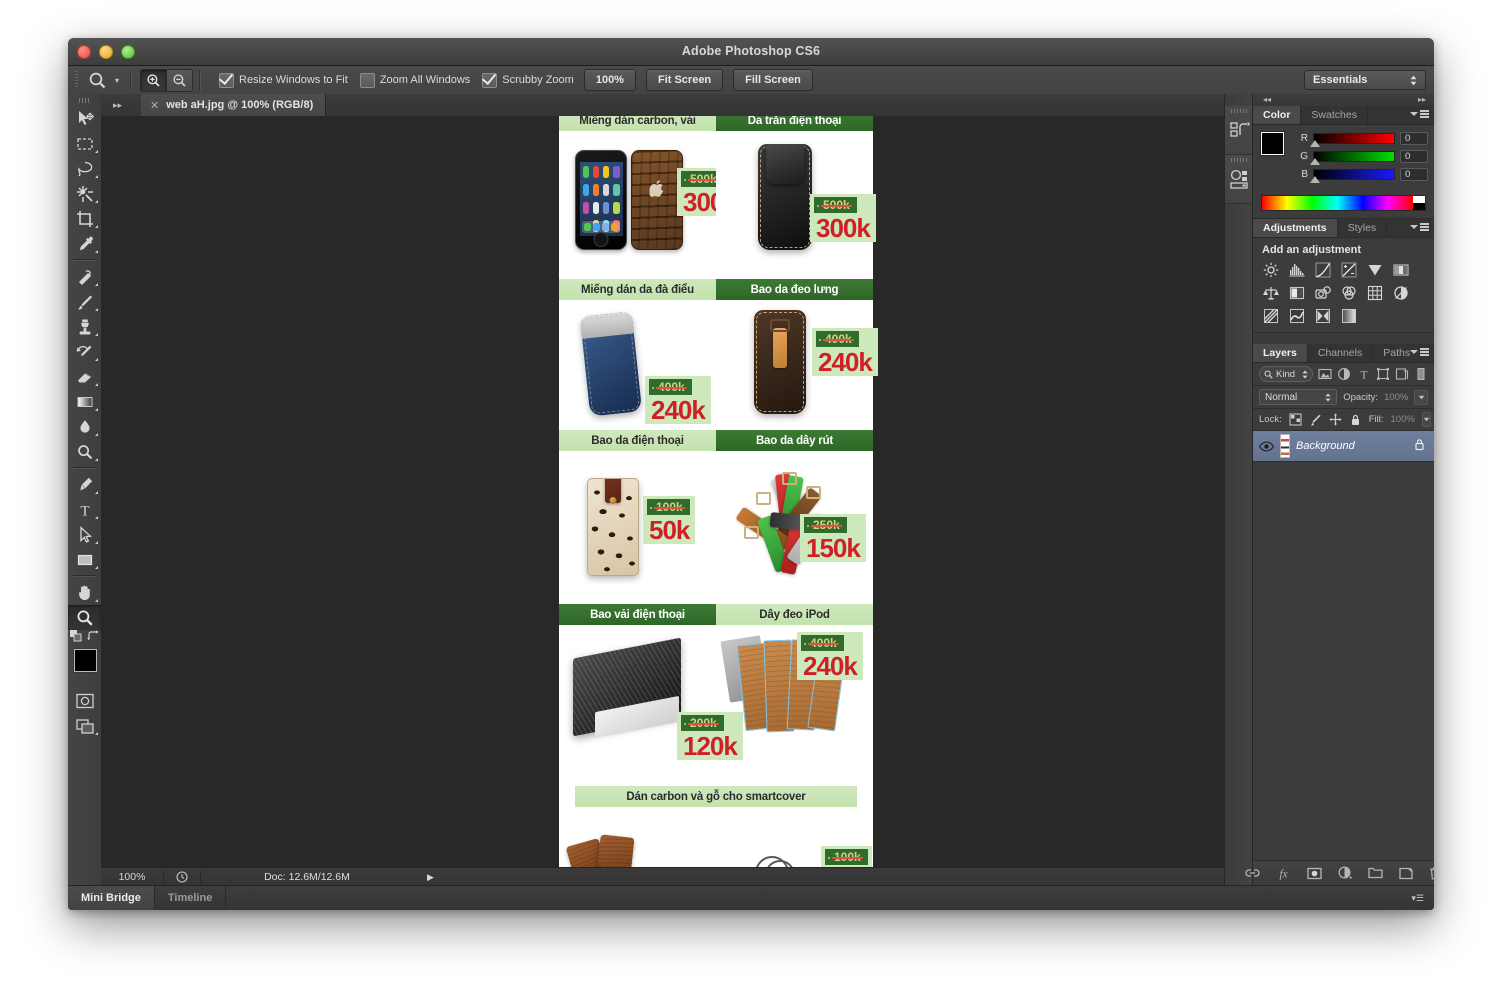 The image size is (1500, 992). I want to click on history-panel-icon, so click(1239, 130).